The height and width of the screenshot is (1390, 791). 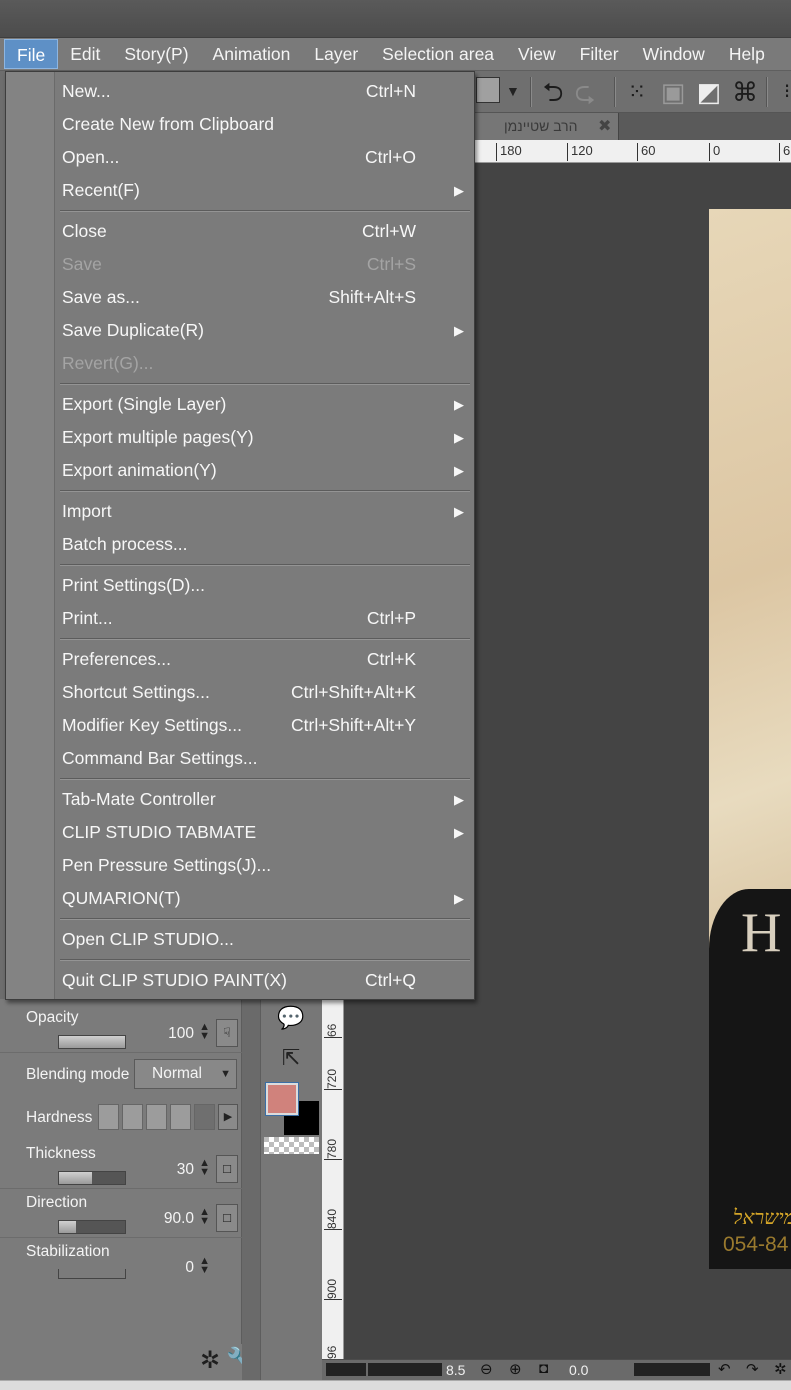 What do you see at coordinates (488, 90) in the screenshot?
I see `color-swatch-button` at bounding box center [488, 90].